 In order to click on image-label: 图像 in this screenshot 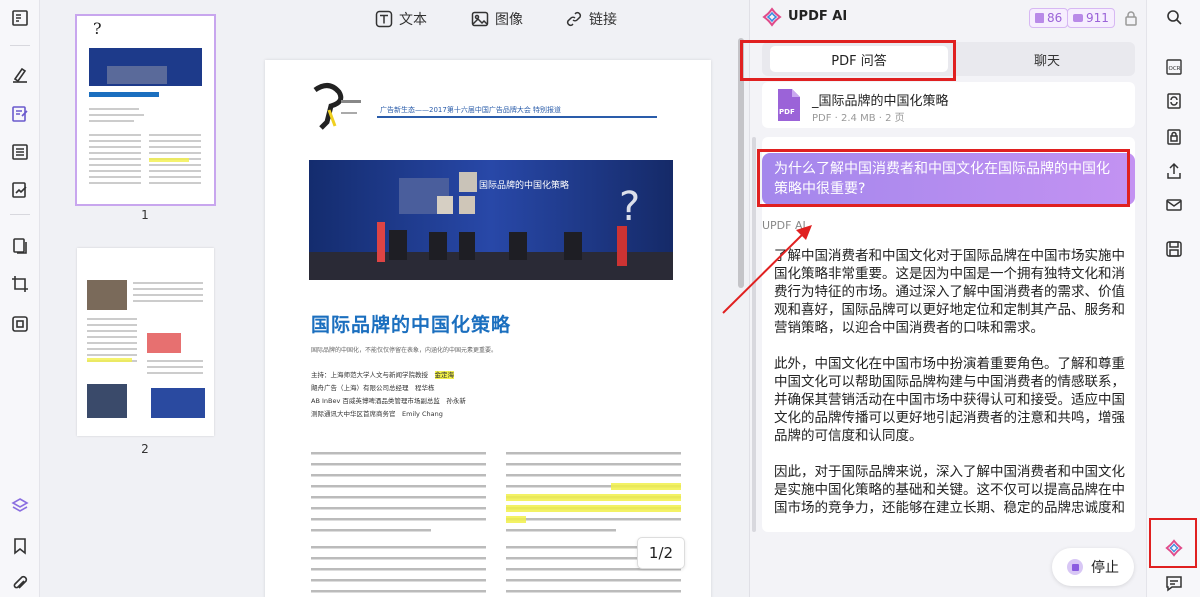, I will do `click(509, 20)`.